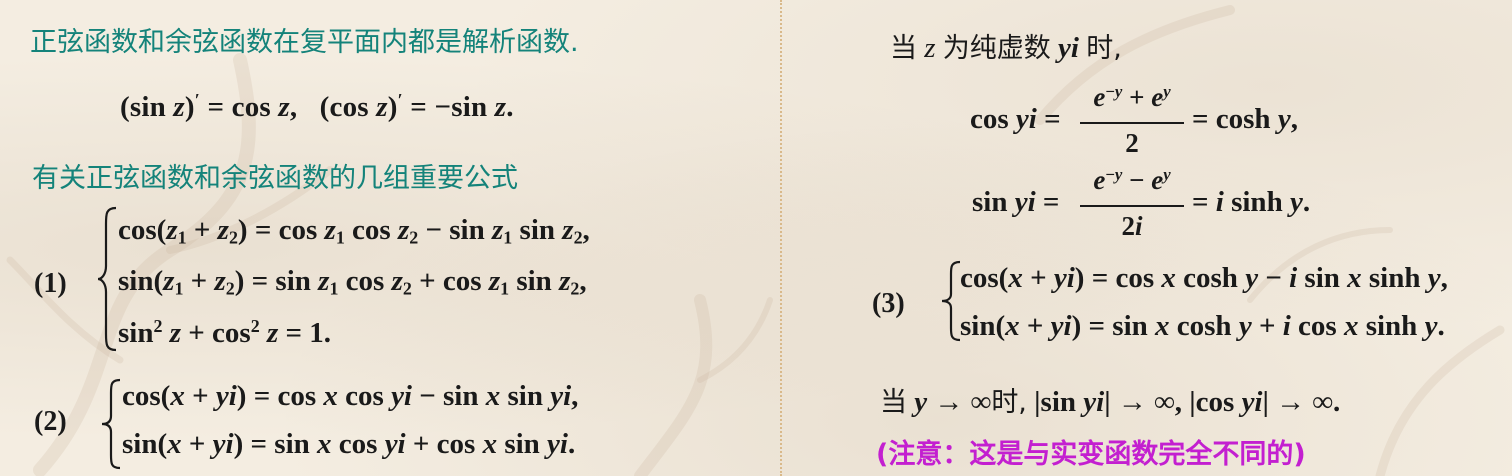 The height and width of the screenshot is (476, 1512). I want to click on sin-yi-denominator: 2i, so click(1132, 226).